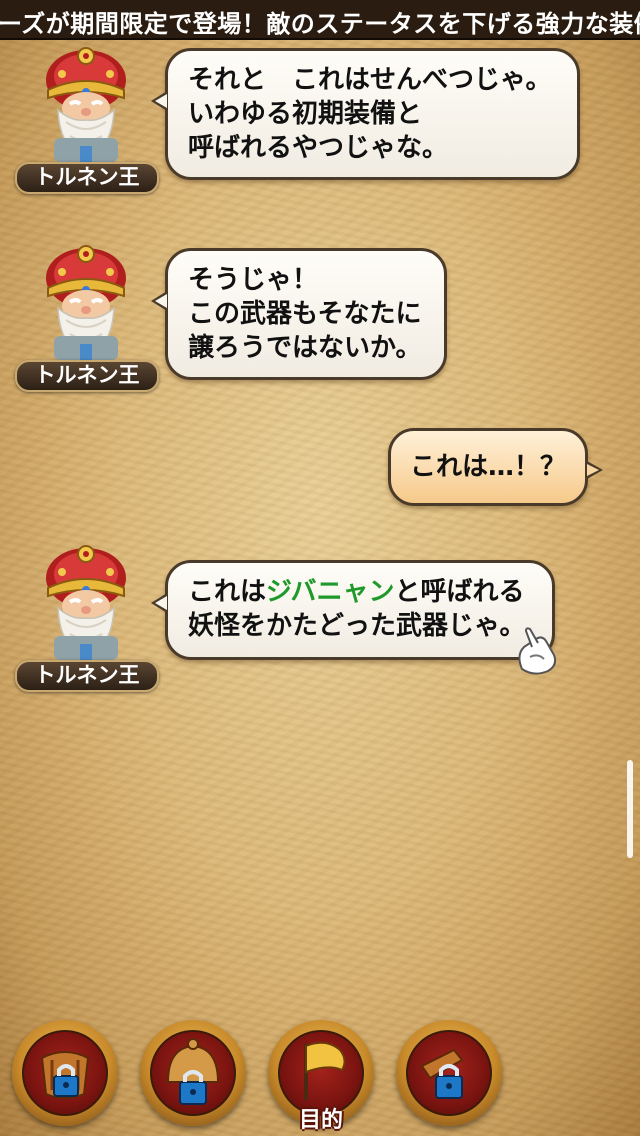 The image size is (640, 1136). Describe the element at coordinates (487, 467) in the screenshot. I see `player-line: これは…！？` at that location.